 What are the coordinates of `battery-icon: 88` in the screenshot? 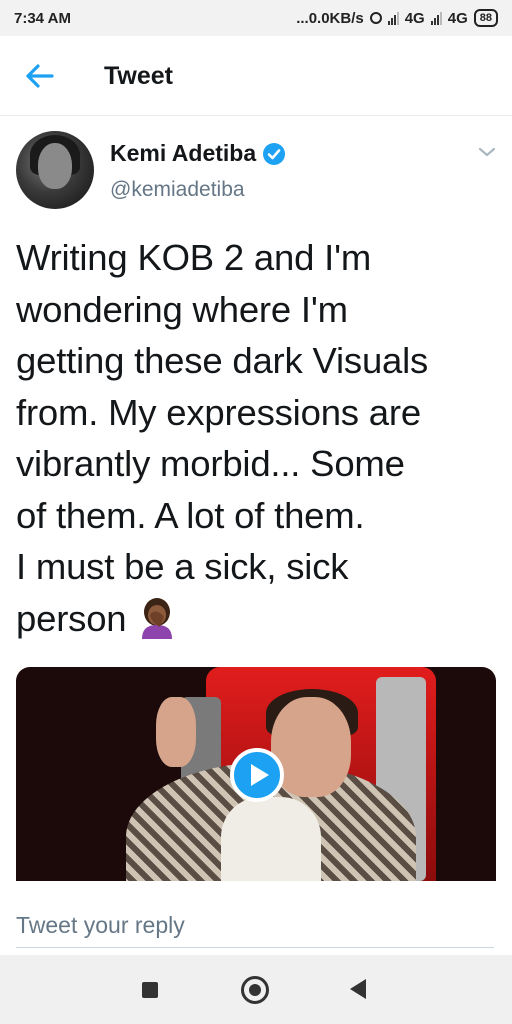 It's located at (485, 18).